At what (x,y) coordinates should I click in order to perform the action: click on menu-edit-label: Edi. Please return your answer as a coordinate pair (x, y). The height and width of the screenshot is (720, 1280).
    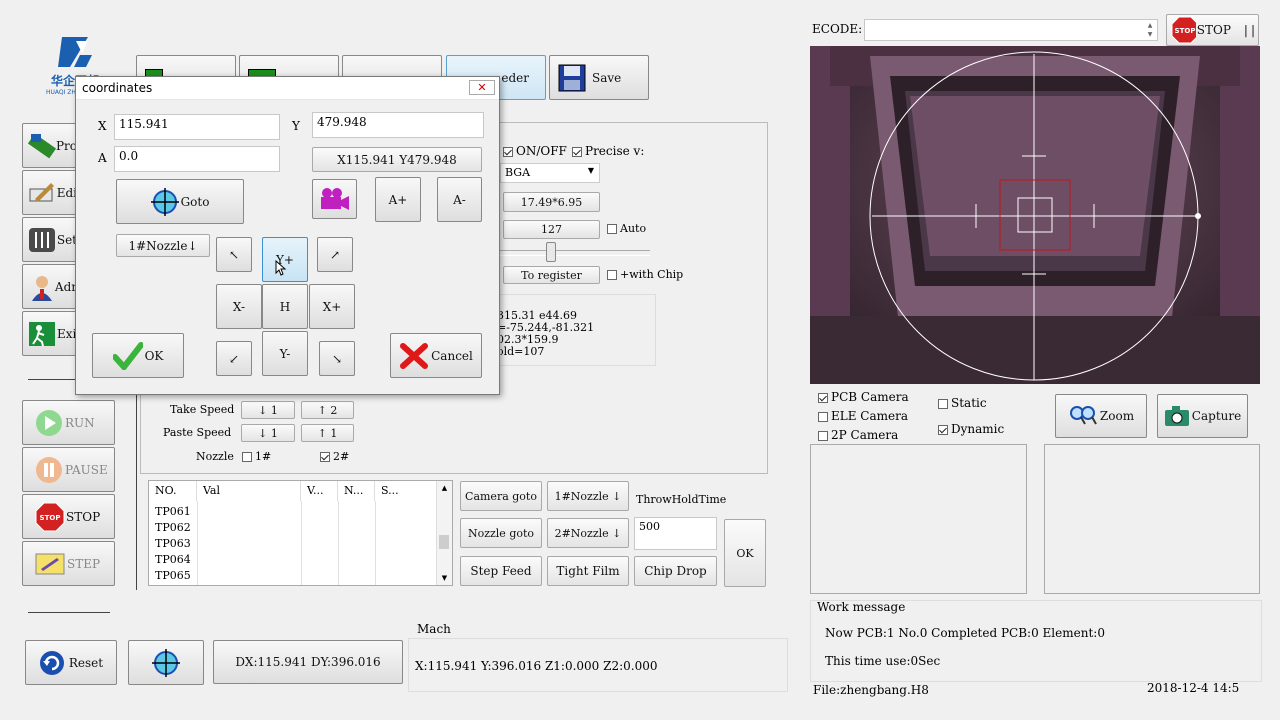
    Looking at the image, I should click on (66, 192).